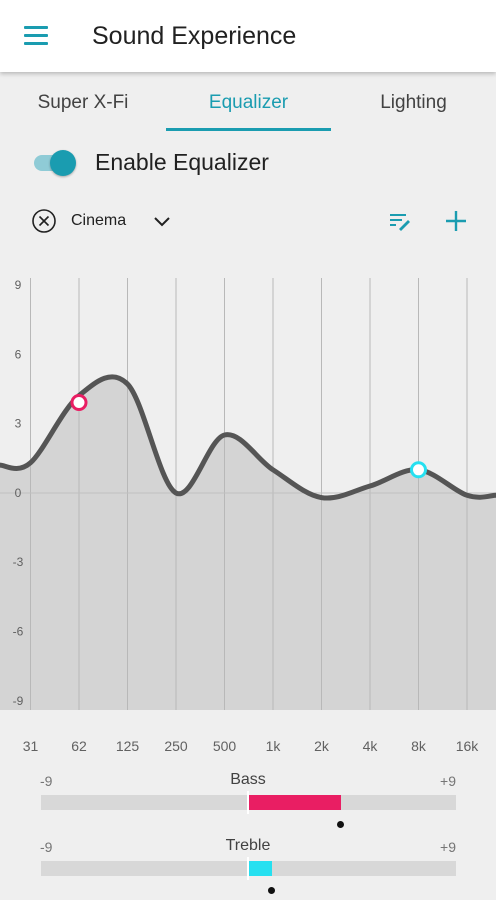 This screenshot has height=900, width=496. I want to click on add-preset-icon, so click(456, 221).